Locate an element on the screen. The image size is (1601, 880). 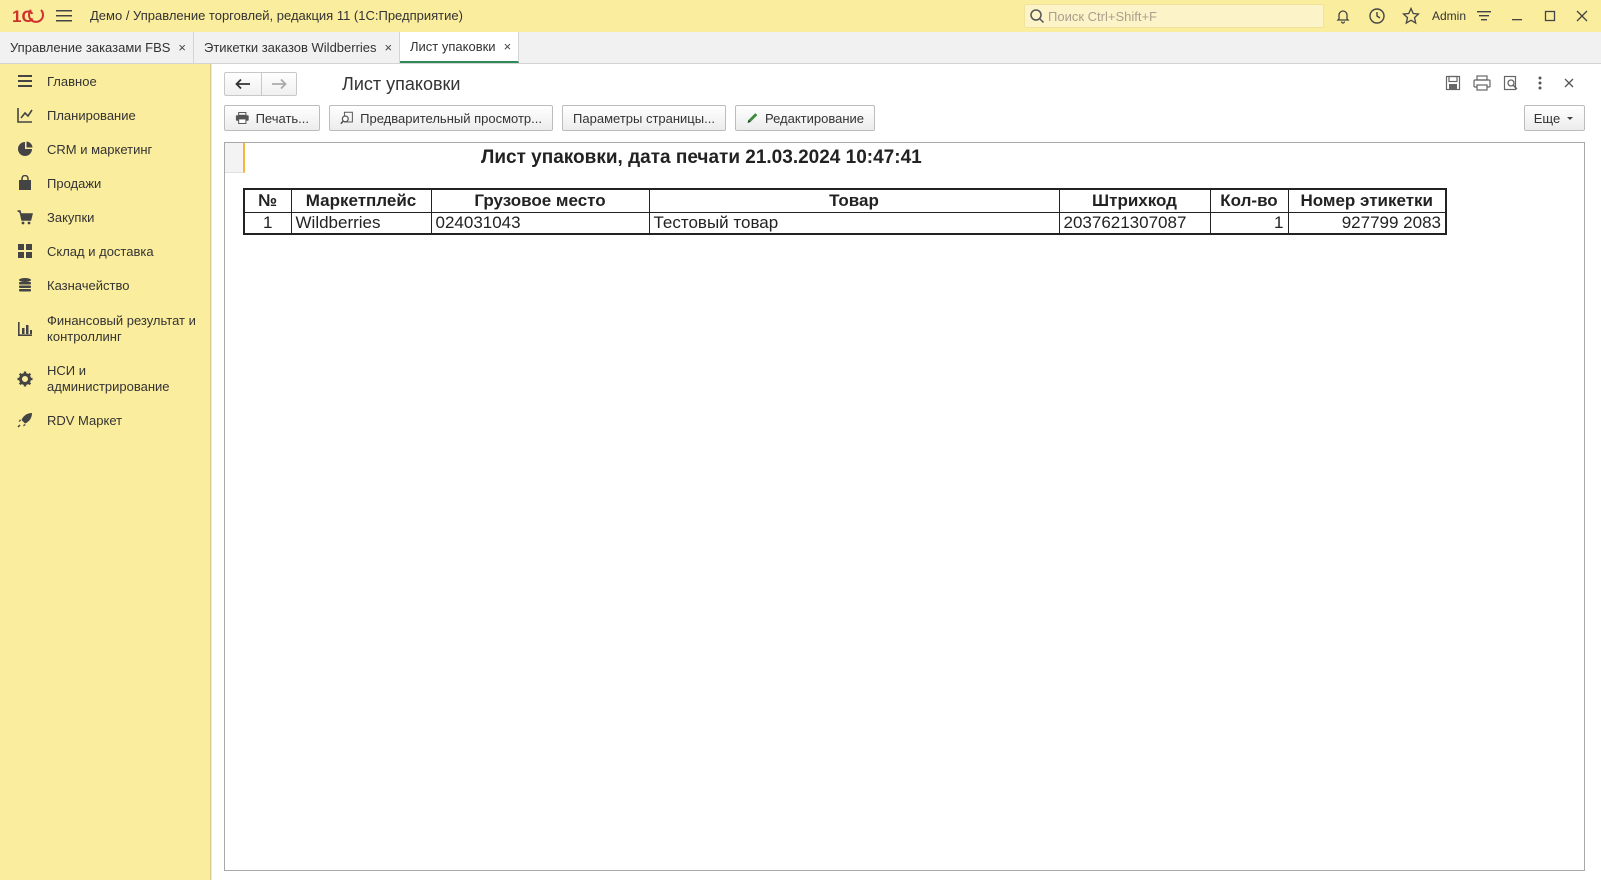
notifications-bell-icon is located at coordinates (1343, 16).